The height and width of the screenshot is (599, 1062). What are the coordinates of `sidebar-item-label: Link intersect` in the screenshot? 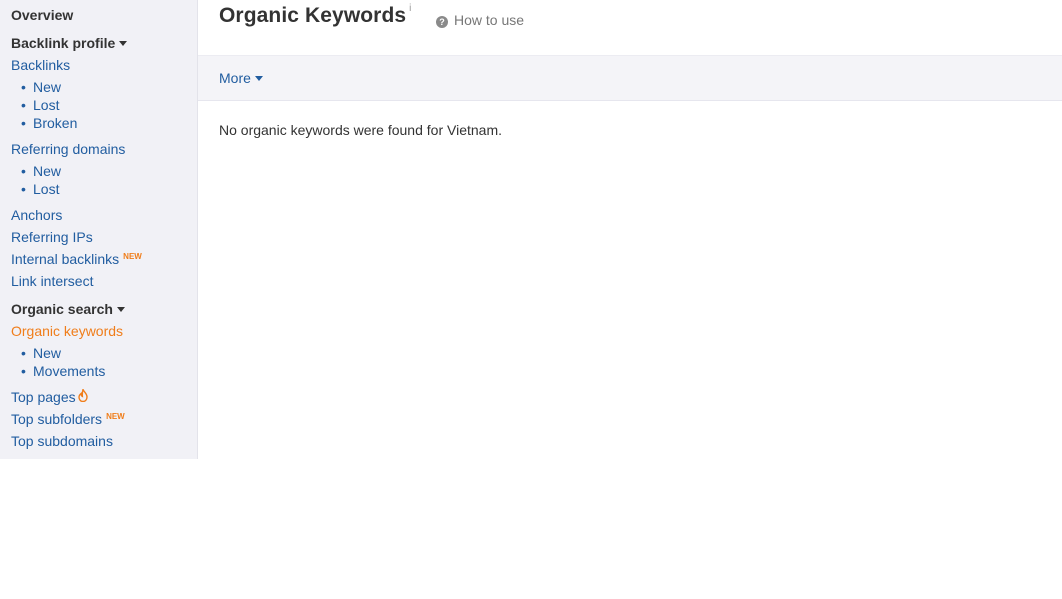 It's located at (52, 281).